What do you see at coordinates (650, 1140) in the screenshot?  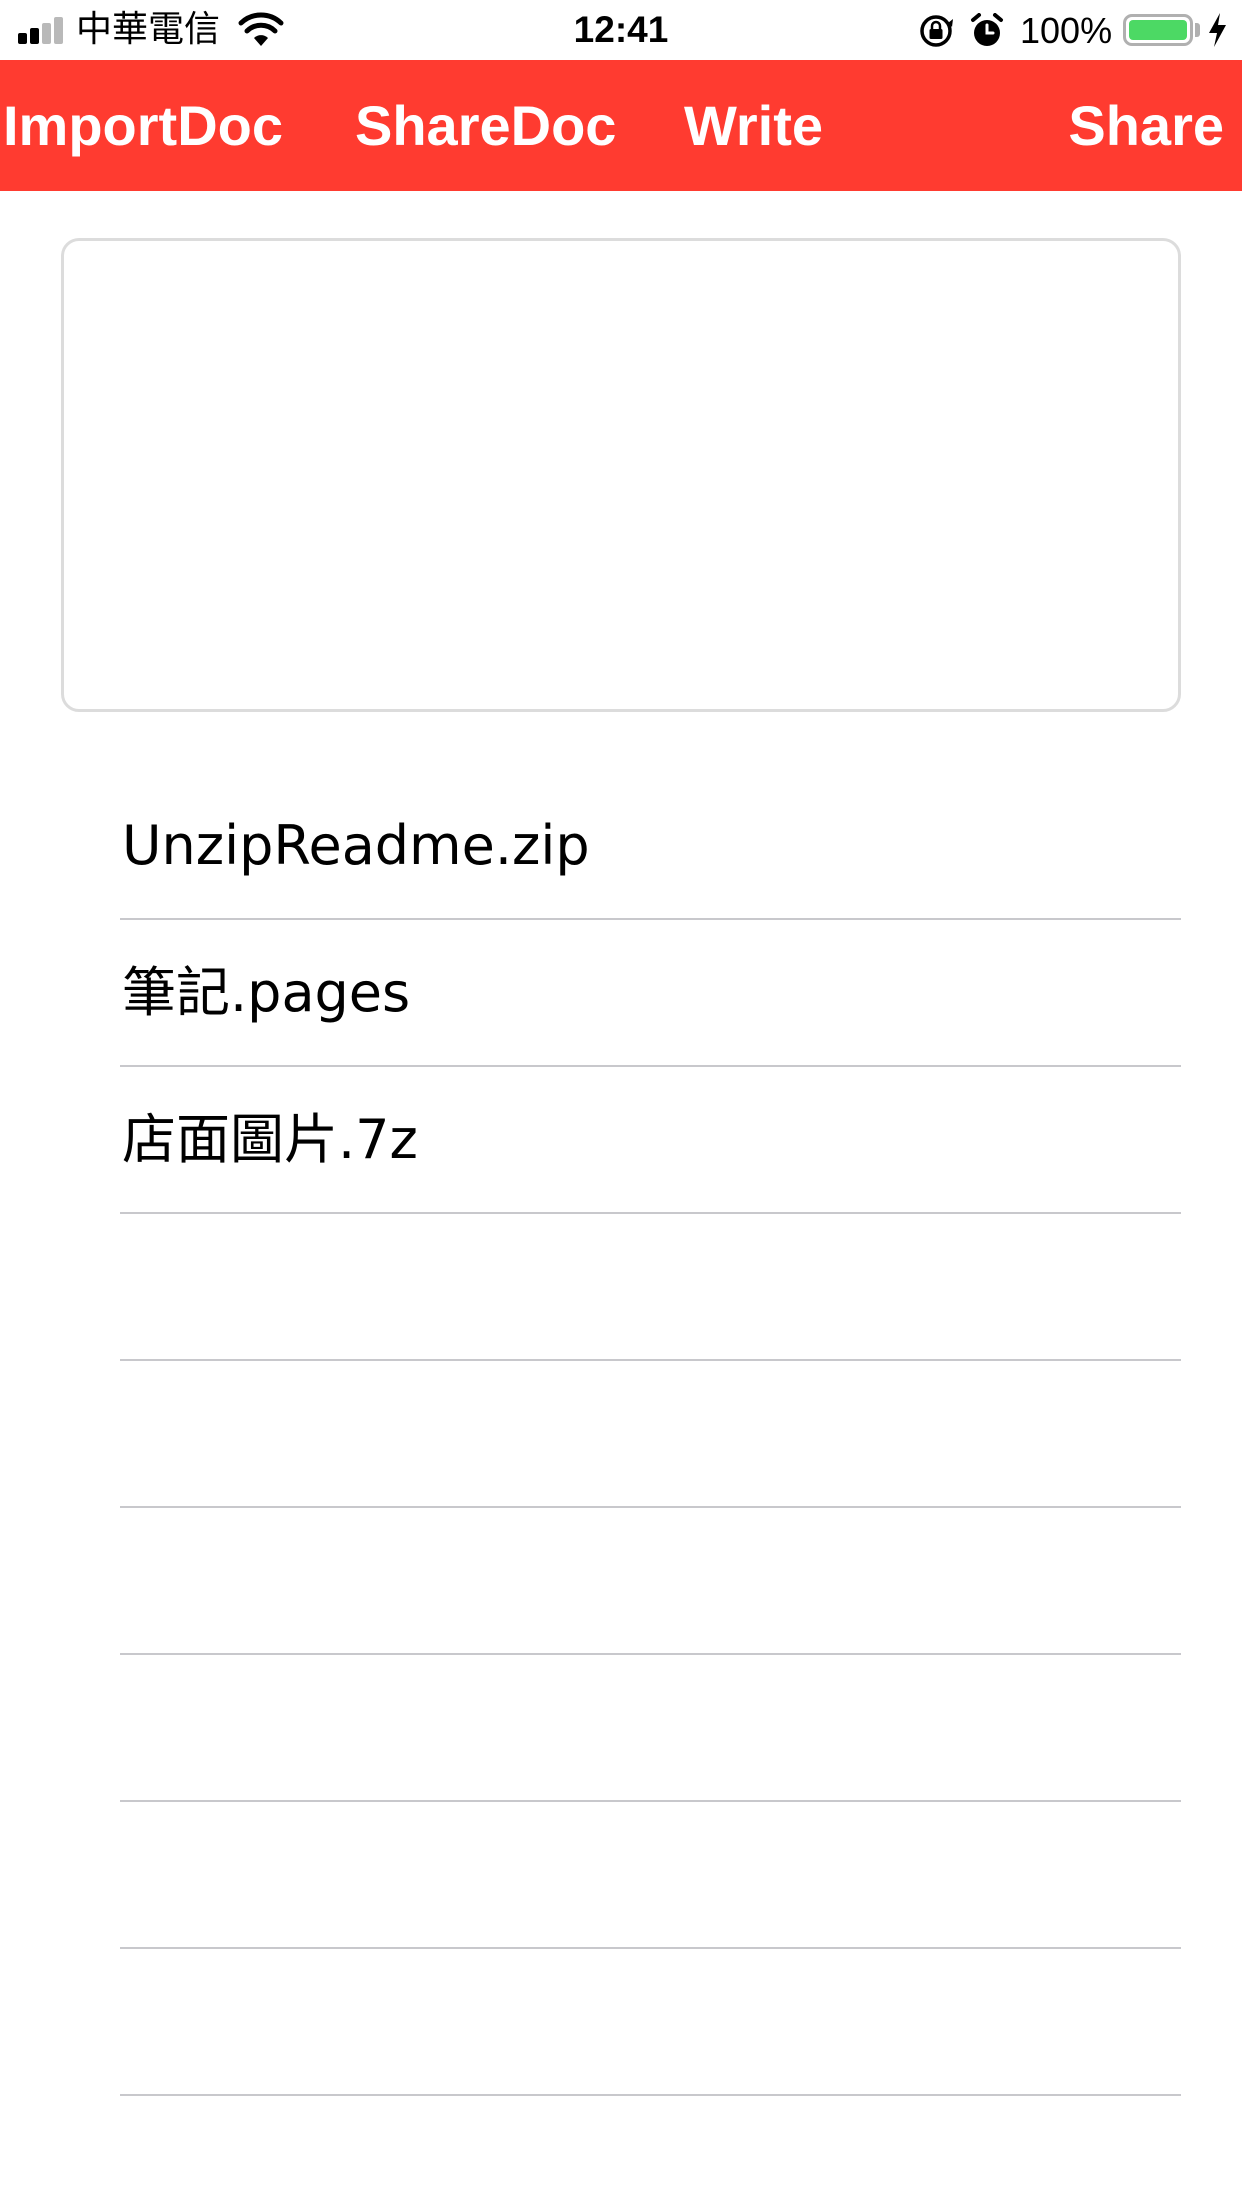 I see `list-item: 店面圖片.7z` at bounding box center [650, 1140].